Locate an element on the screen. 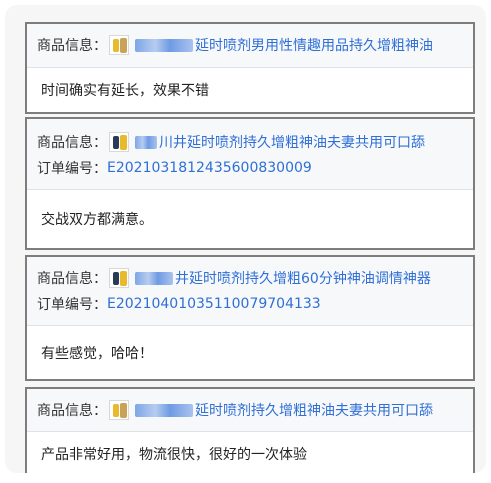 The height and width of the screenshot is (483, 491). product-info-section: 商品信息： 延时喷剂持久增粗神油夫妻共用可口舔 is located at coordinates (250, 410).